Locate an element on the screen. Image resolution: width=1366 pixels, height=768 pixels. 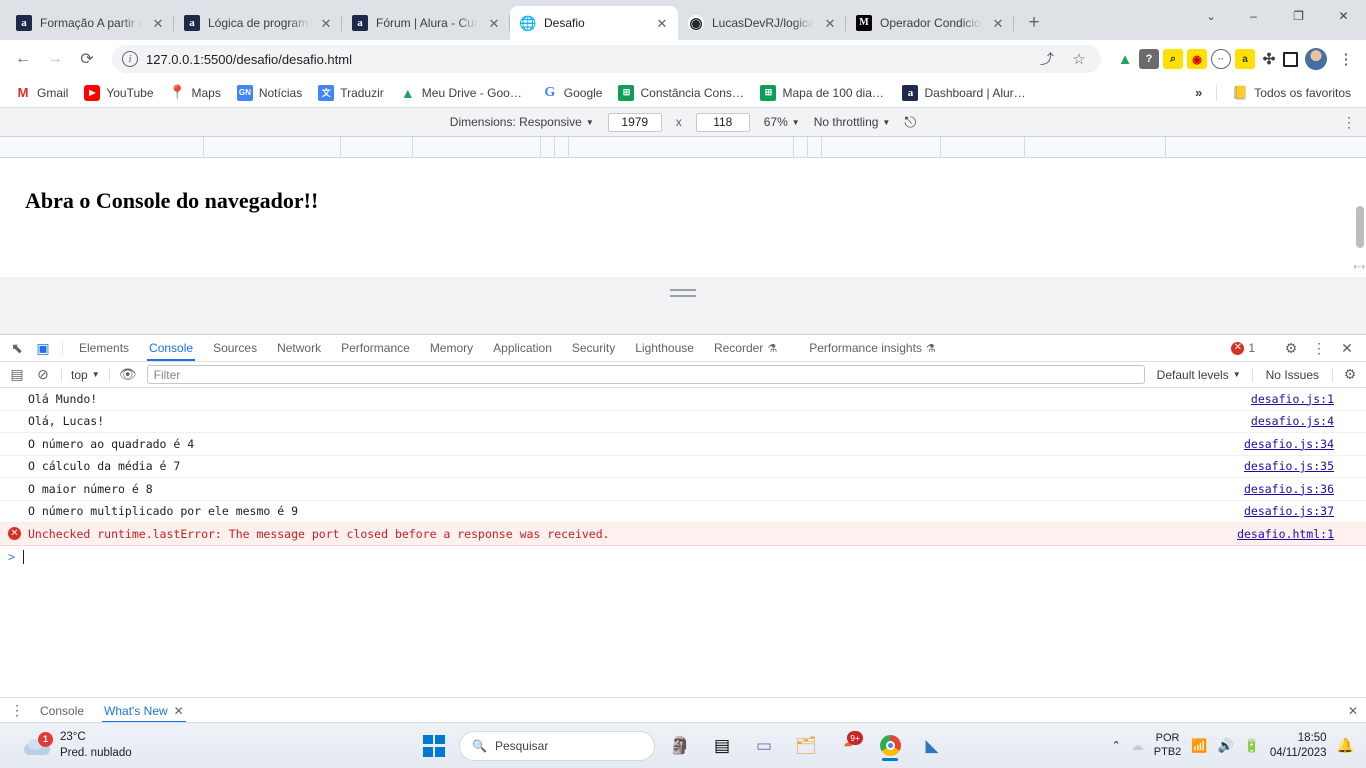
loom-extension-icon: ·· is located at coordinates (1221, 59).